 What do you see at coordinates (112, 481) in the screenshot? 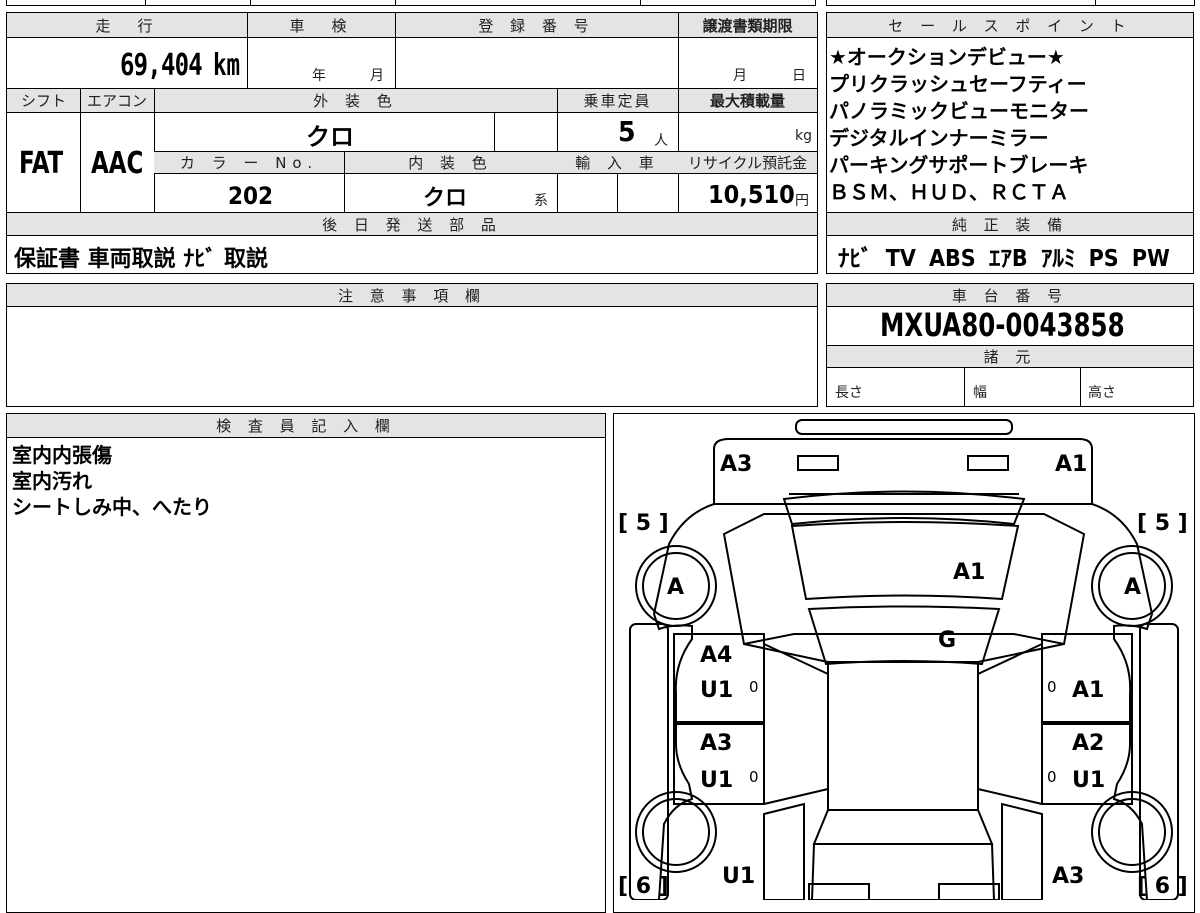
I see `inspector-lines: 室内内張傷 室内汚れ シートしみ中、へたり` at bounding box center [112, 481].